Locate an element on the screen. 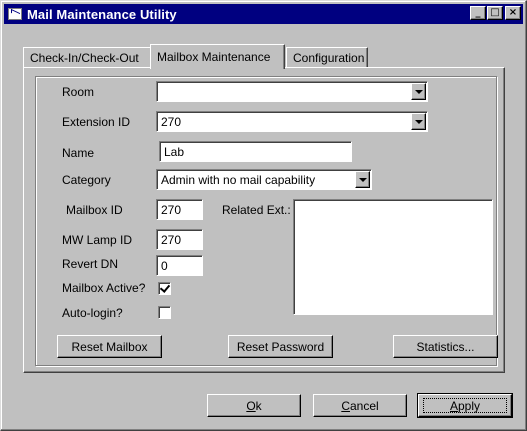  ok-label: Ok is located at coordinates (253, 406).